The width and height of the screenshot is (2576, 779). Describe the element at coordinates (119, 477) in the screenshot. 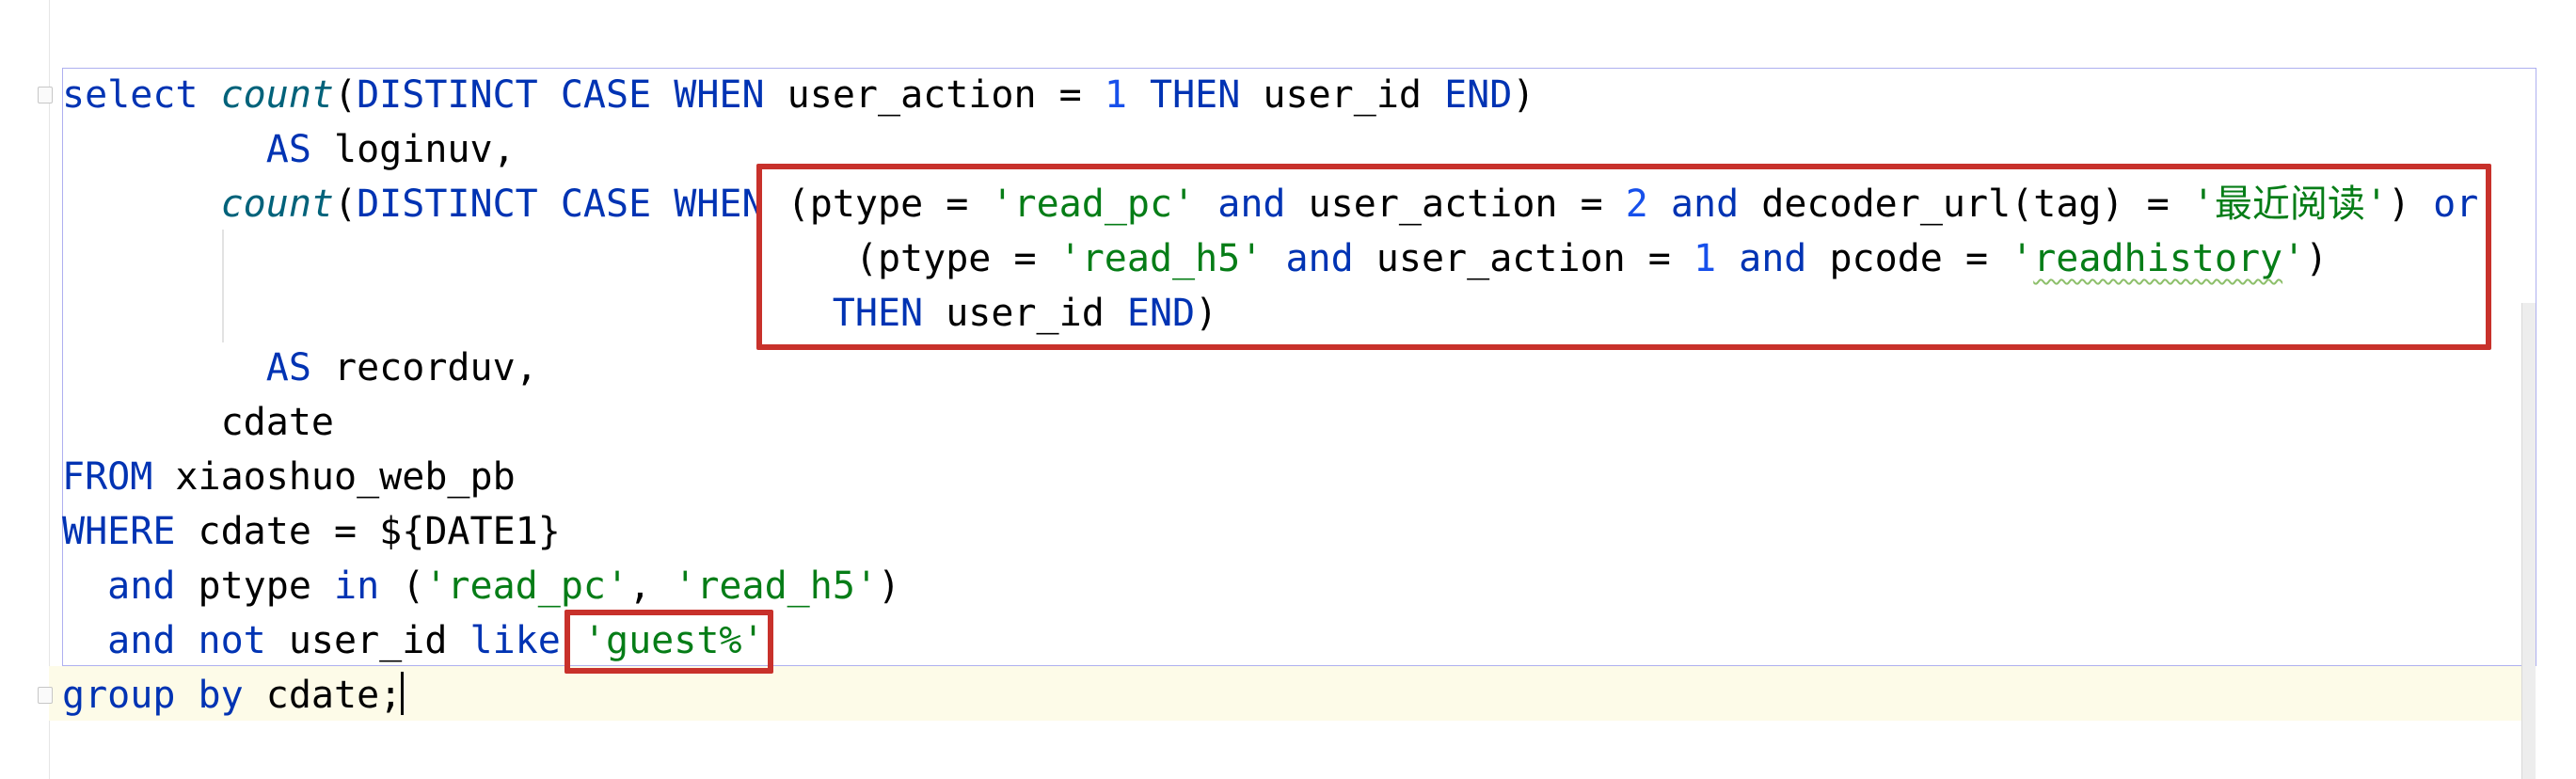

I see `code-token: FROM` at that location.